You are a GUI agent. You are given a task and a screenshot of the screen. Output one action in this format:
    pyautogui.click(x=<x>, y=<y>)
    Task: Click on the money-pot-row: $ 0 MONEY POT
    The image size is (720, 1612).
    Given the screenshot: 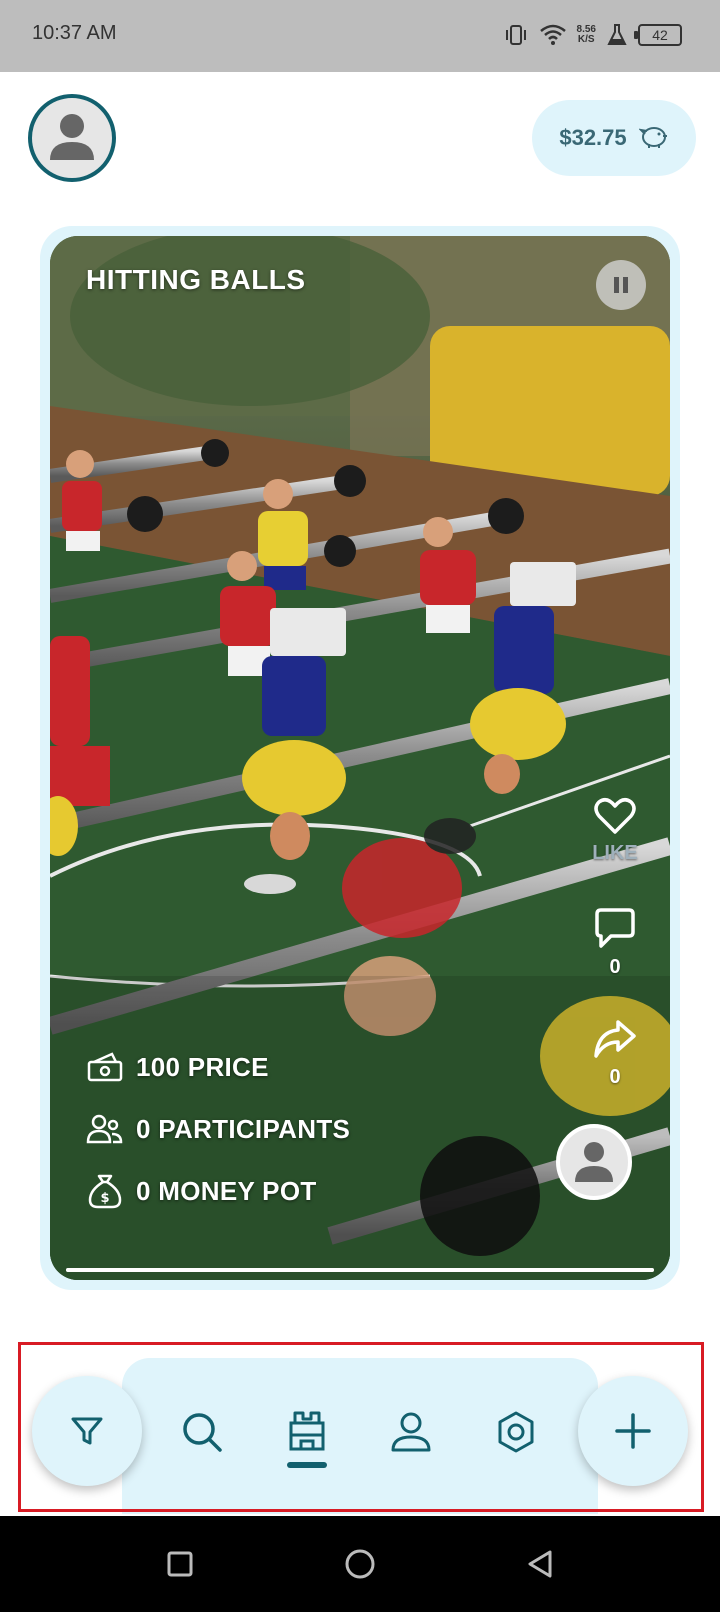 What is the action you would take?
    pyautogui.click(x=218, y=1191)
    